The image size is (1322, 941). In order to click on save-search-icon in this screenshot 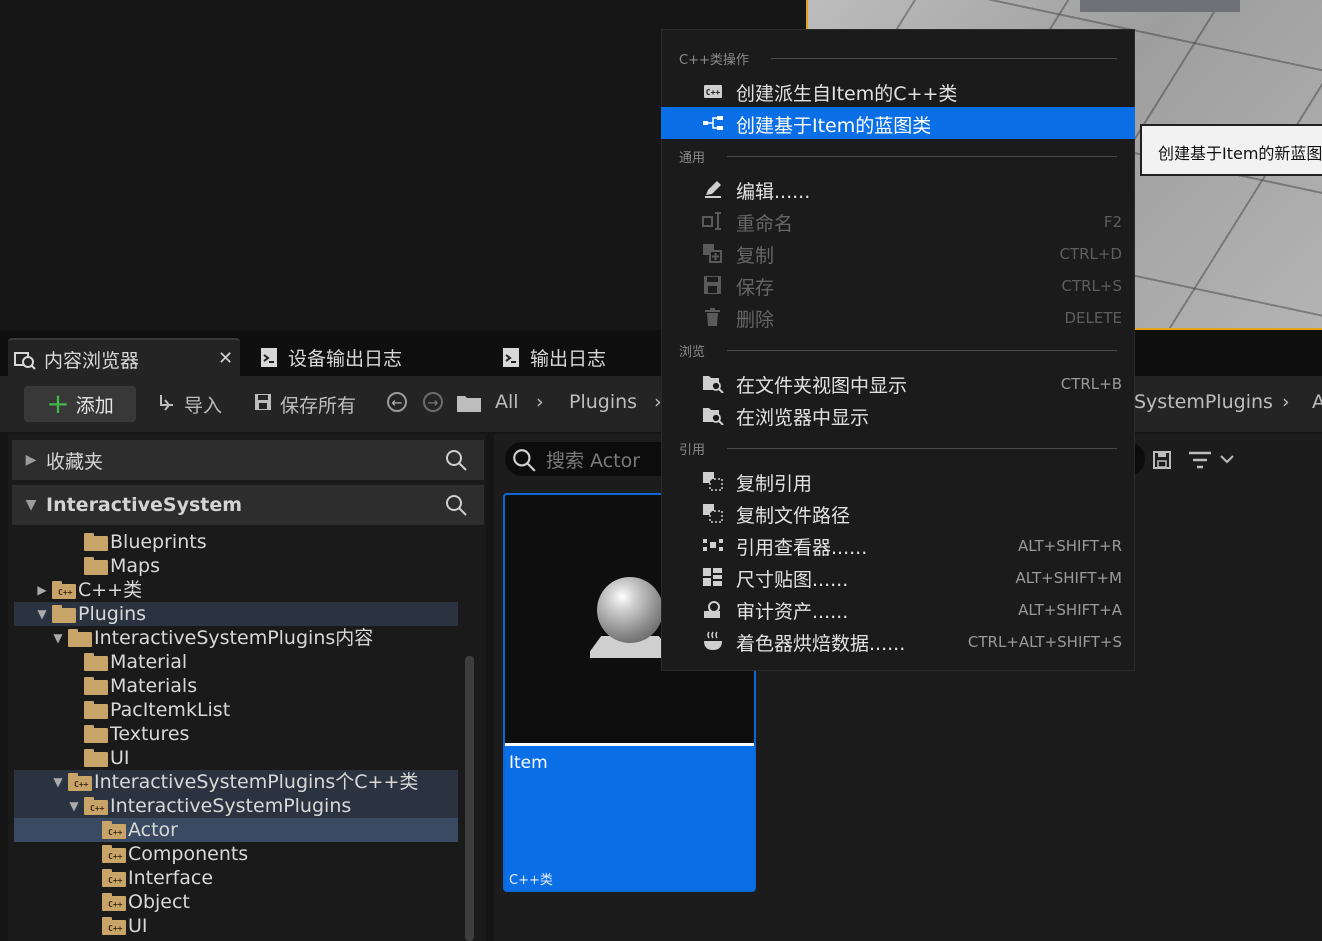, I will do `click(1162, 462)`.